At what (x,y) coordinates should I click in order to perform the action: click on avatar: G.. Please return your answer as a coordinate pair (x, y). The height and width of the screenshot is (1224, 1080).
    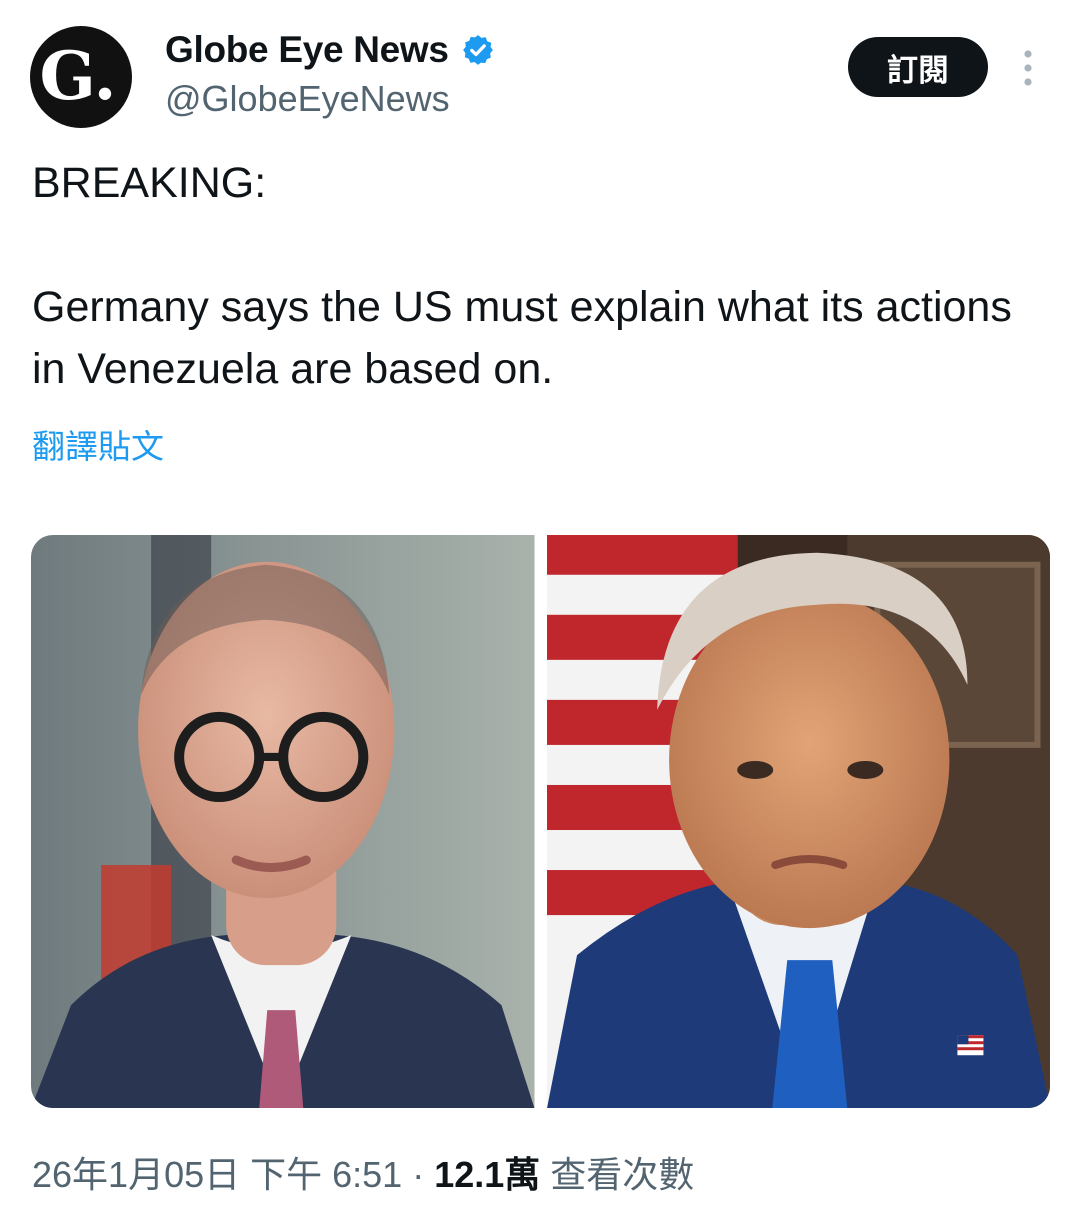
    Looking at the image, I should click on (81, 77).